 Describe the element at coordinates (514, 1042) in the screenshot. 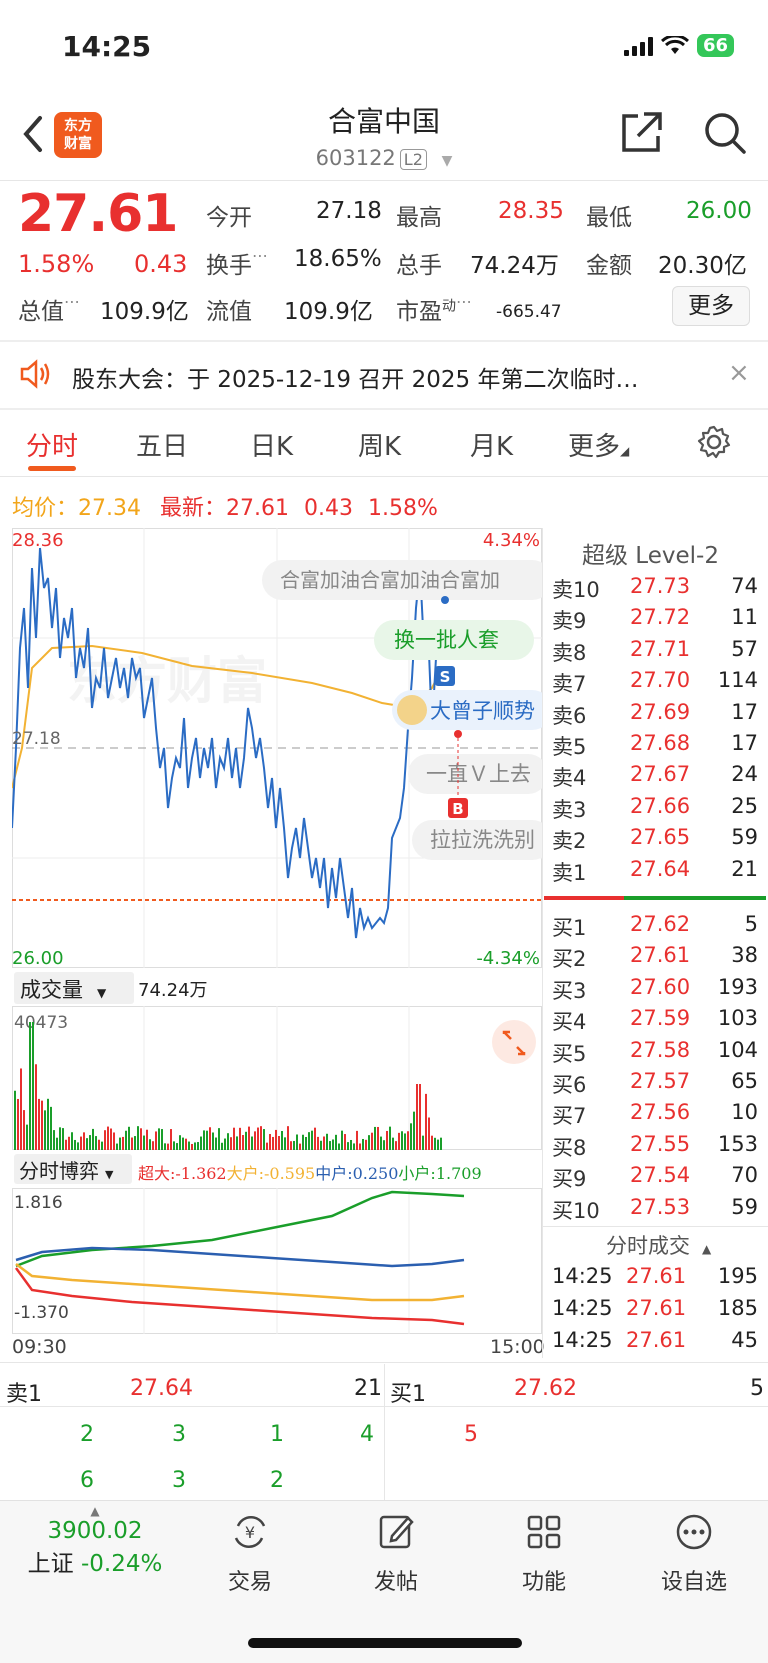

I see `expand-icon` at that location.